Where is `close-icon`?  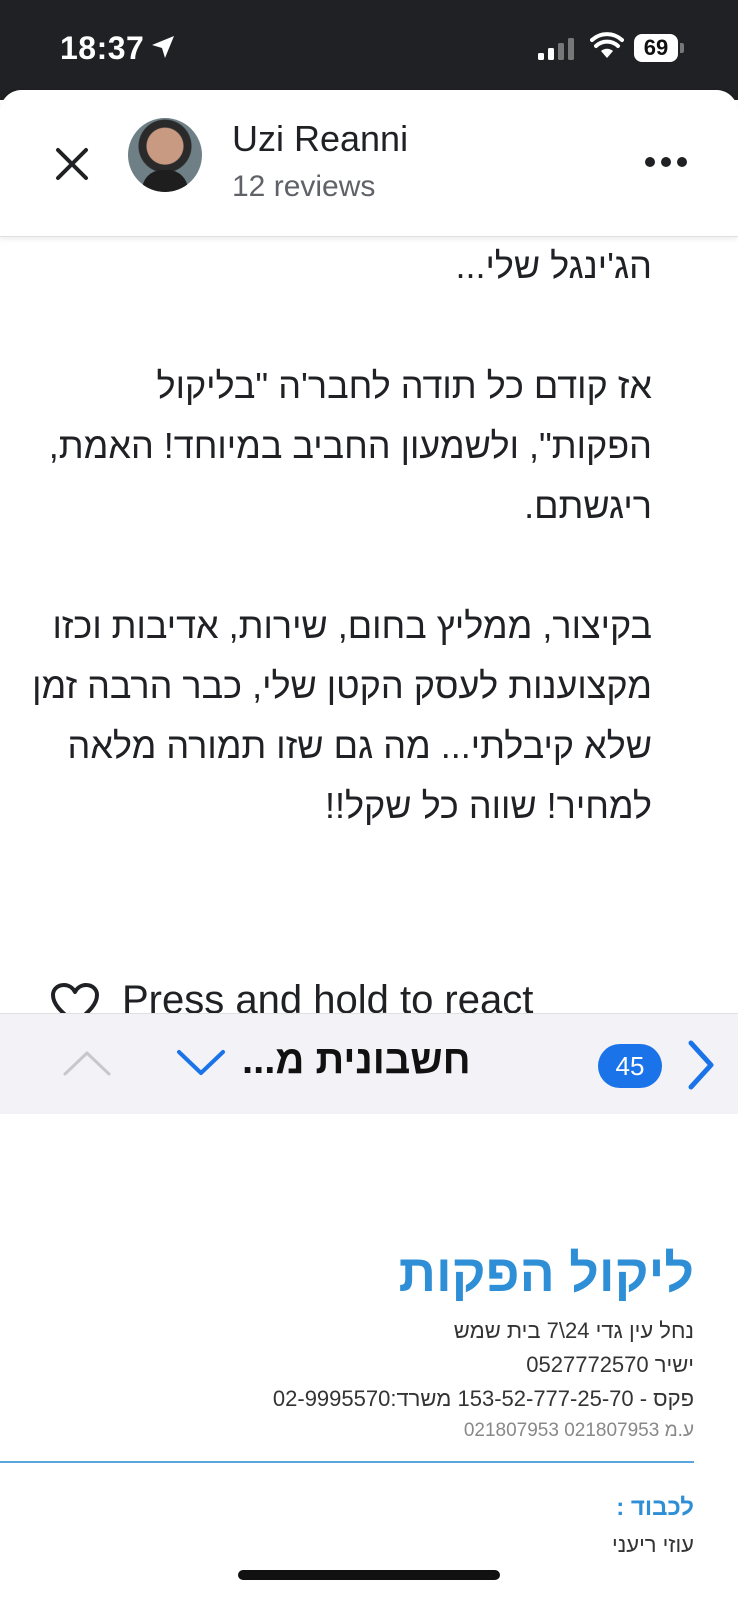 close-icon is located at coordinates (72, 164).